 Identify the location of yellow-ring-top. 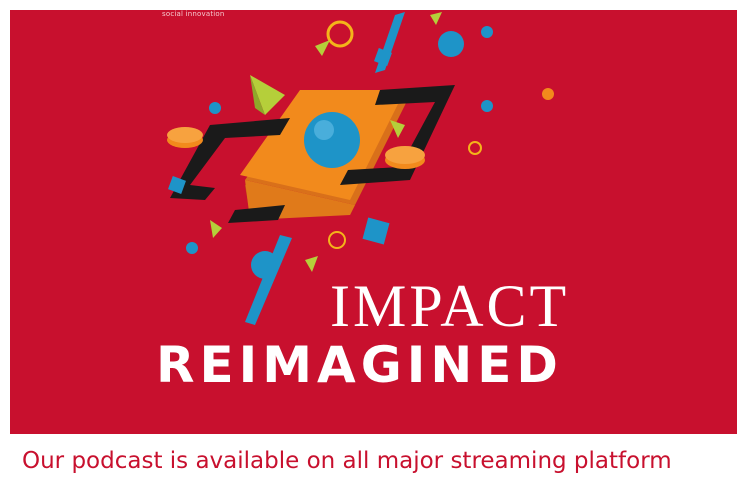
(340, 34).